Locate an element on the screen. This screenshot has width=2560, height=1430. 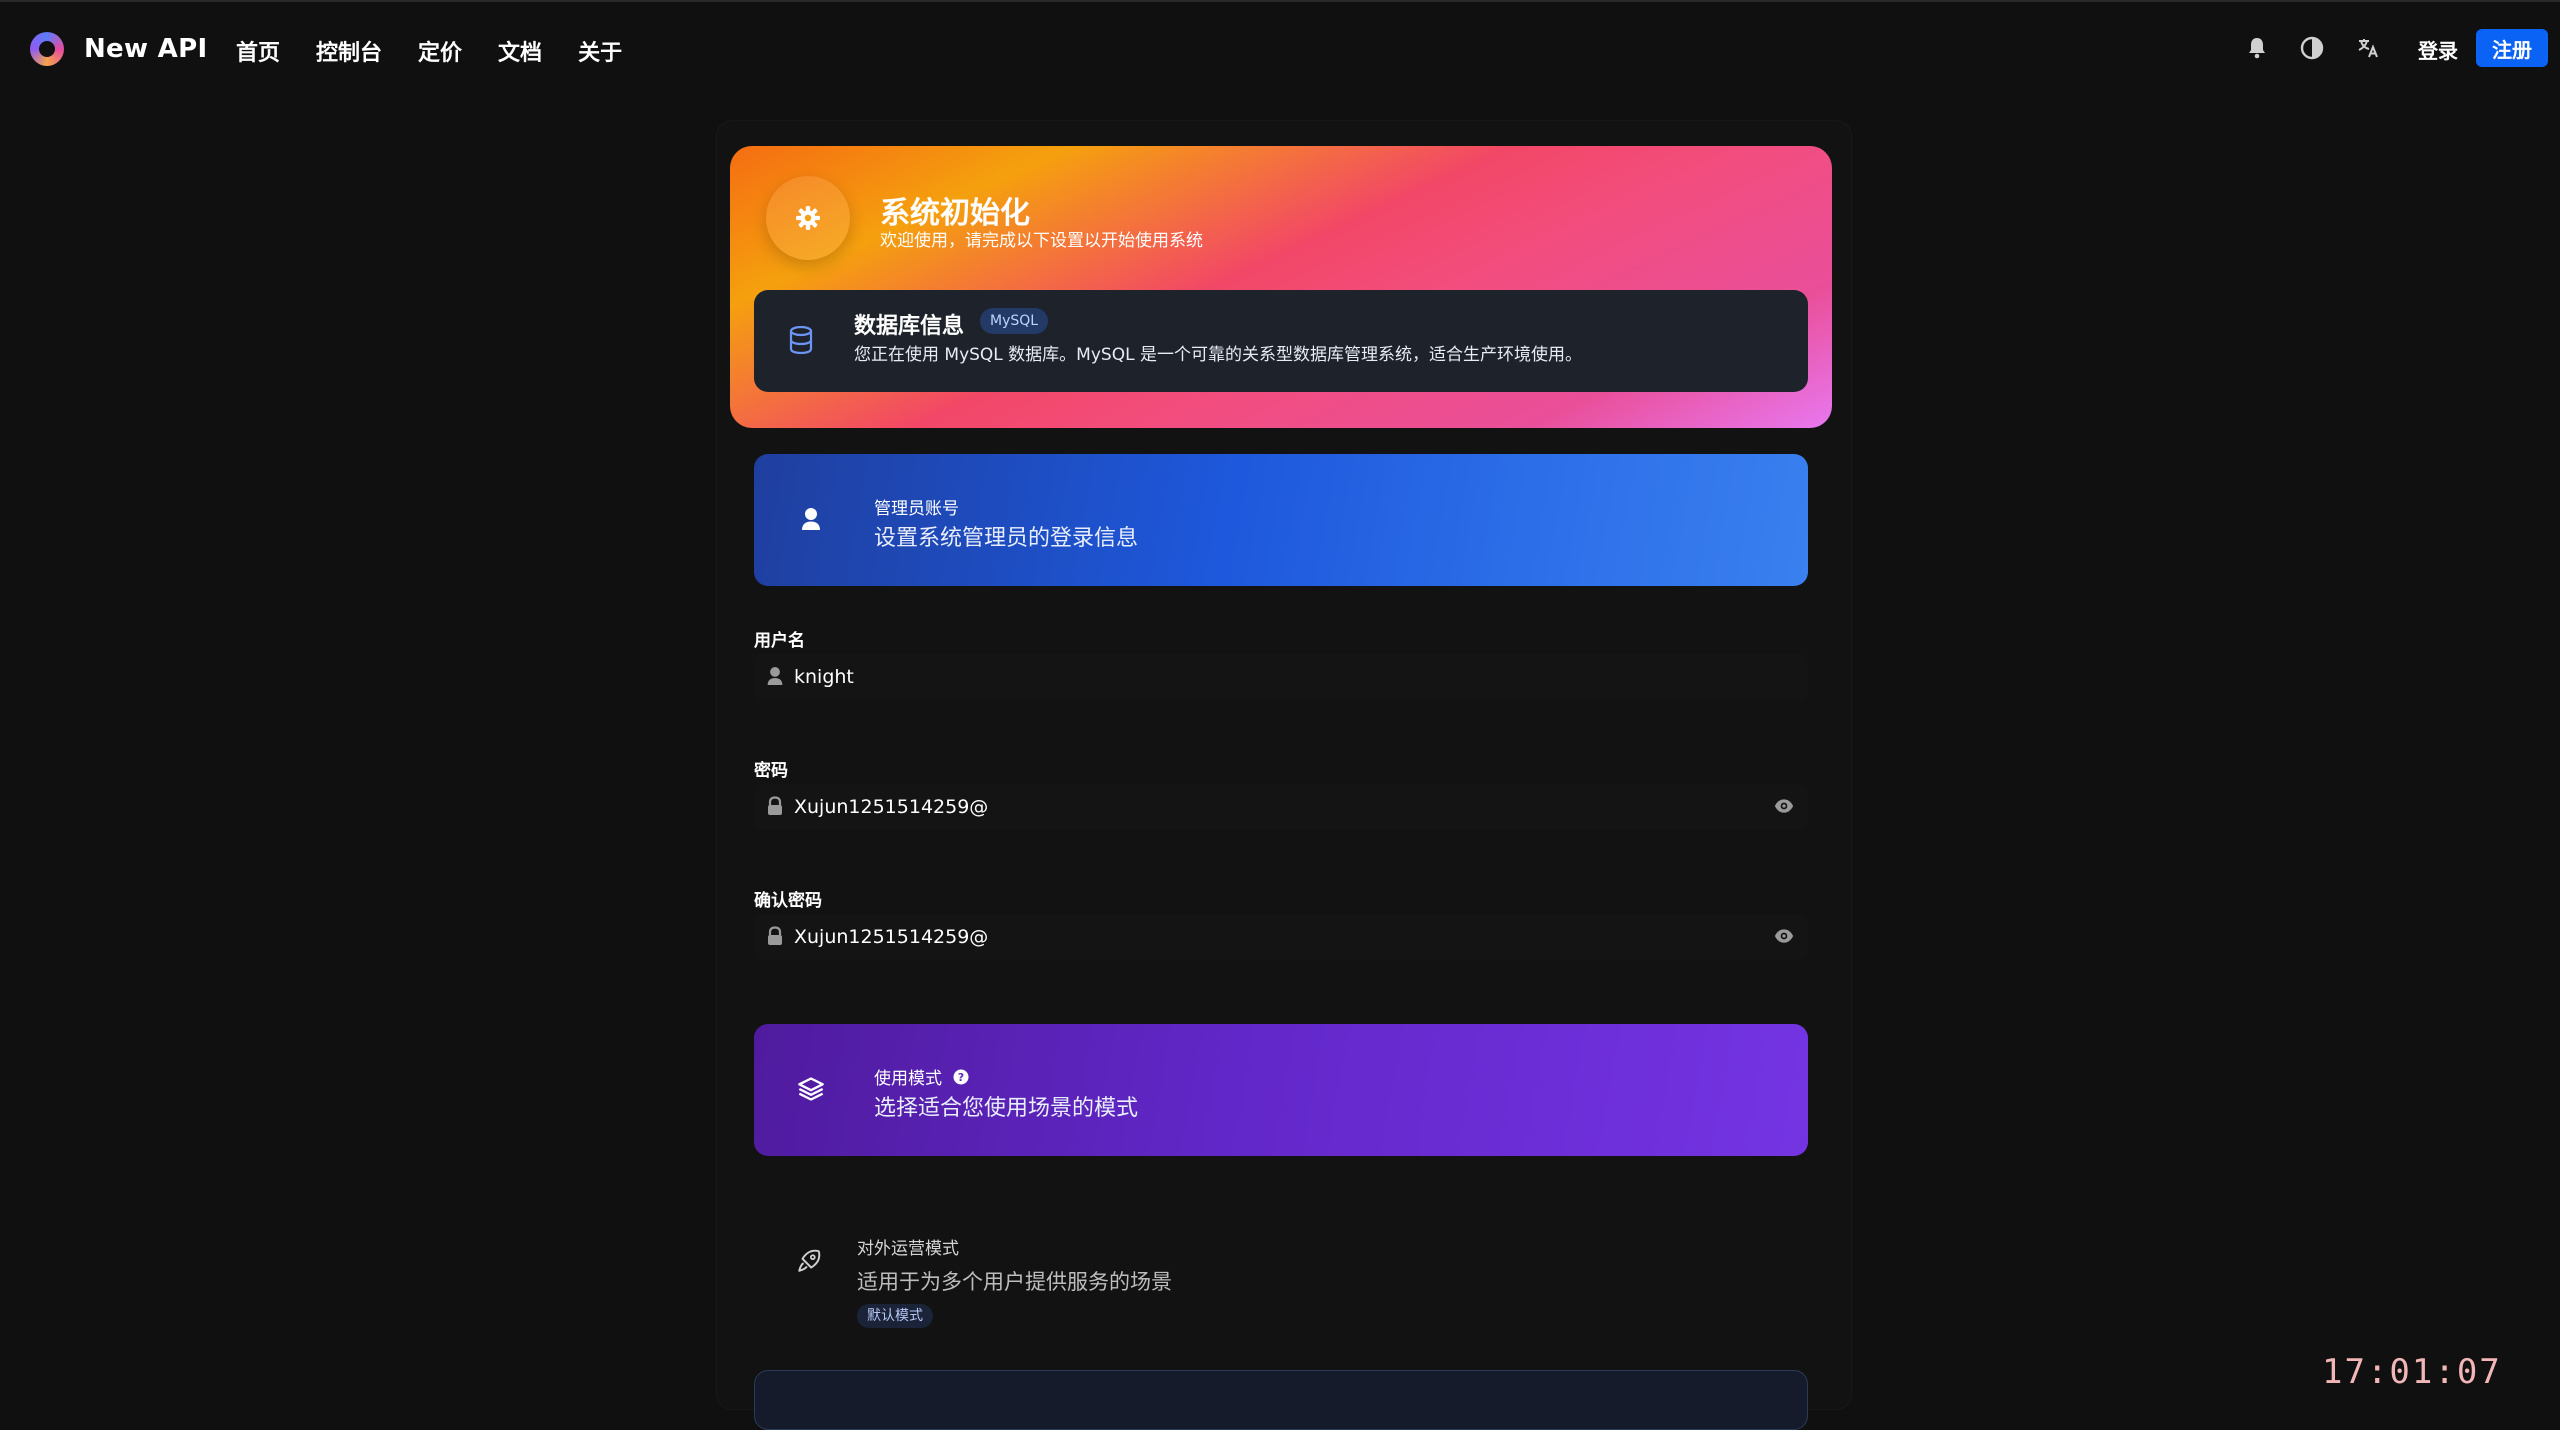
nav-item-docs: 文档 is located at coordinates (520, 51).